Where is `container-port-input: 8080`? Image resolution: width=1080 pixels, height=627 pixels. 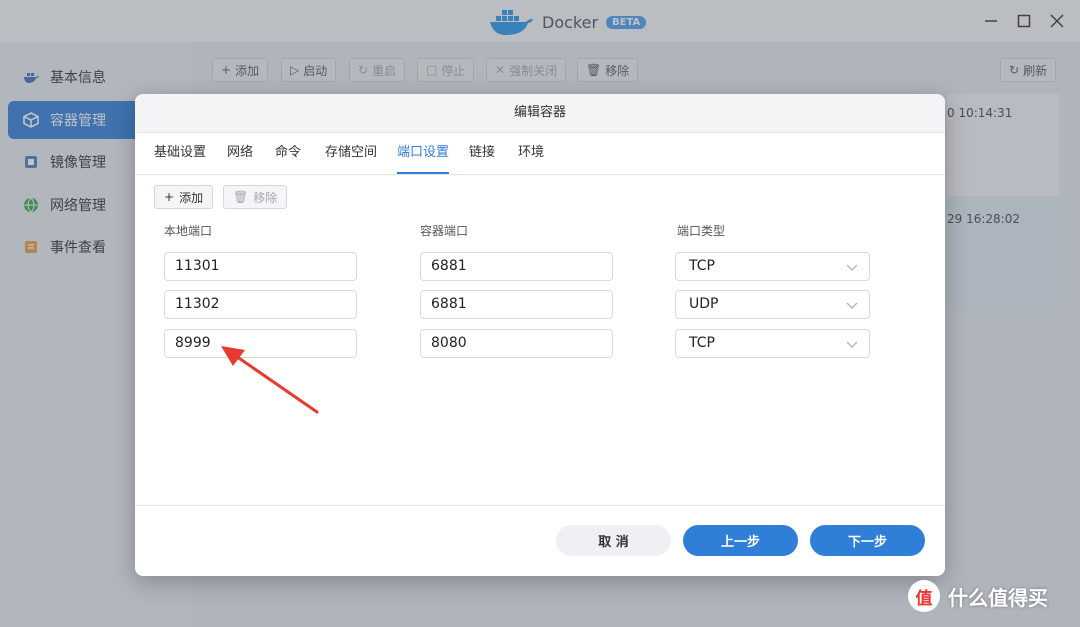 container-port-input: 8080 is located at coordinates (516, 343).